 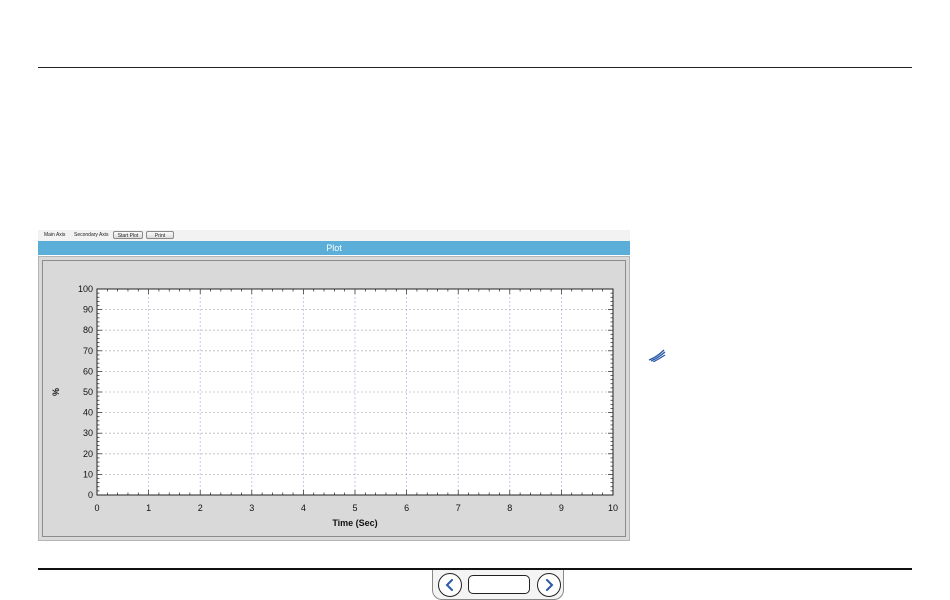 I want to click on y-tick-label: 60, so click(x=88, y=371).